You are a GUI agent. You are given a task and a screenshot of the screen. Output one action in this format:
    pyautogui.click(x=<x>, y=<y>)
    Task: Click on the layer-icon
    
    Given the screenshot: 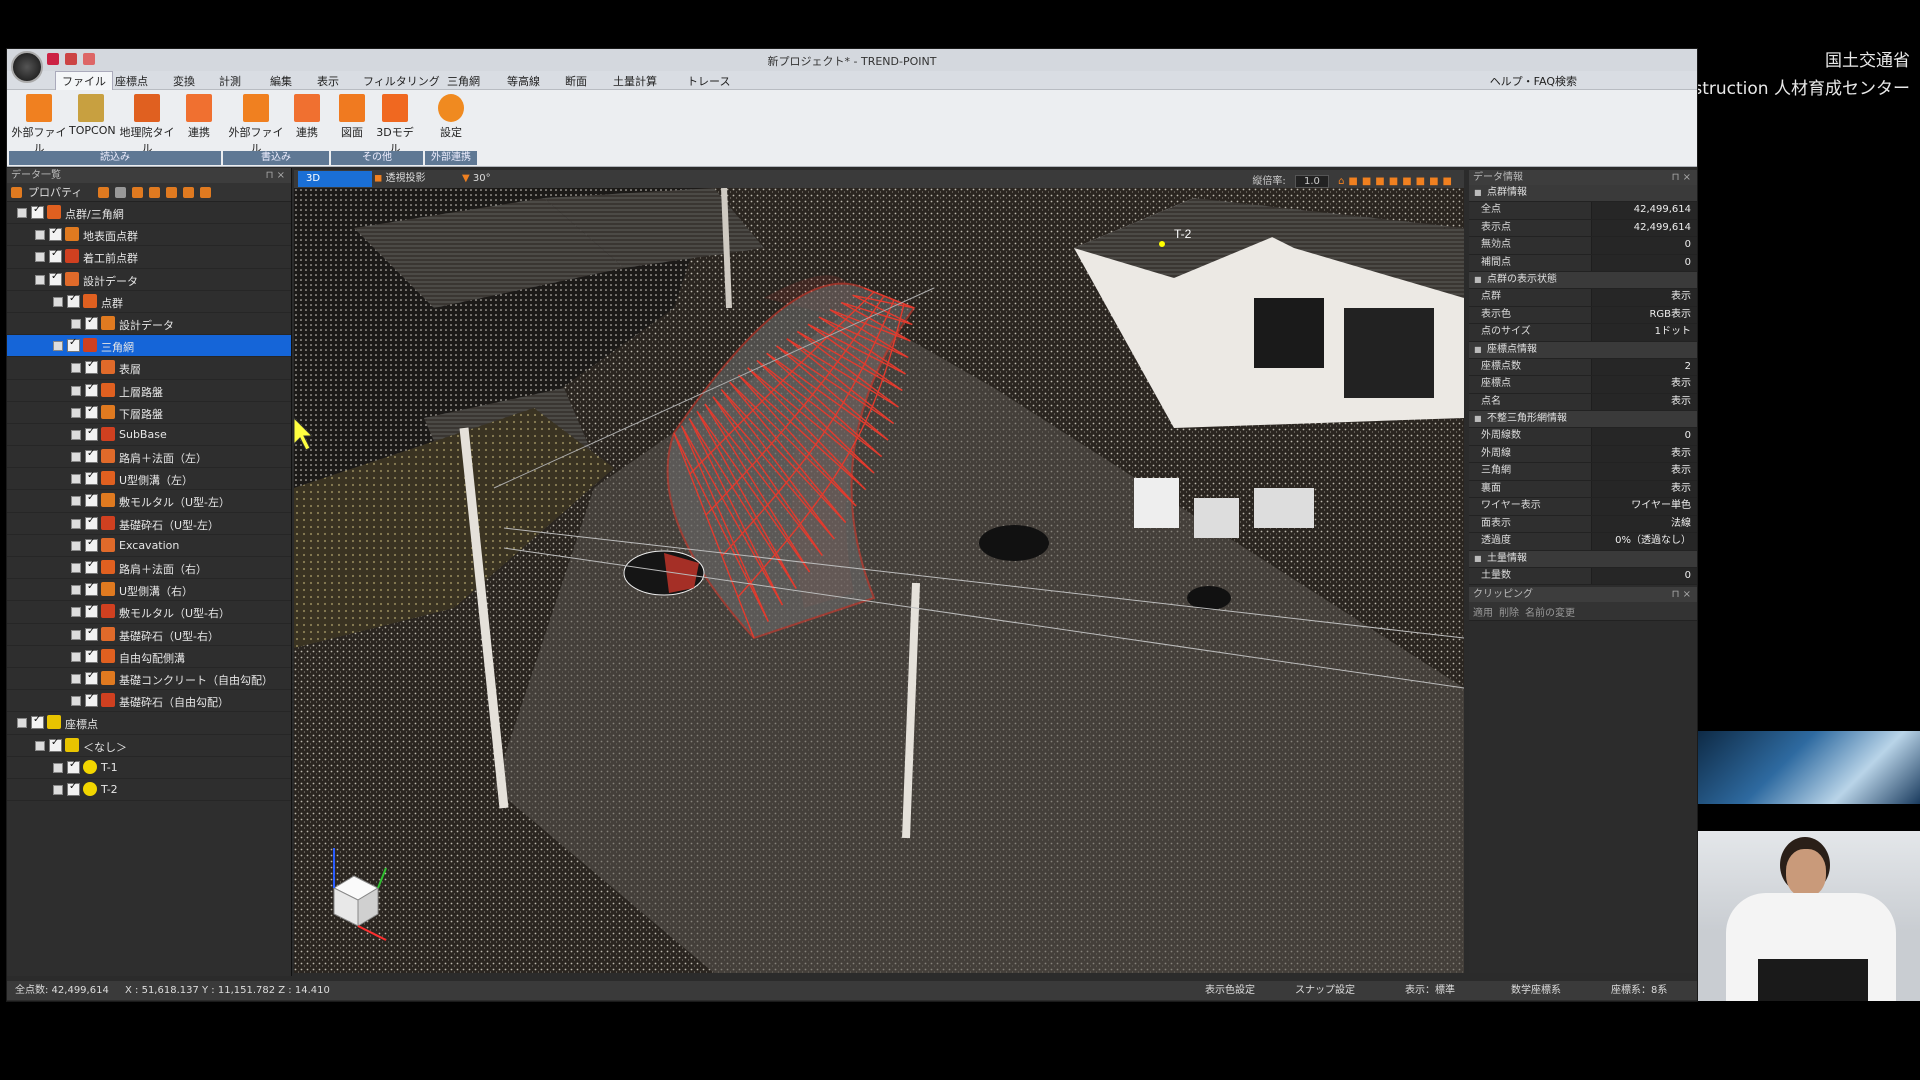 What is the action you would take?
    pyautogui.click(x=155, y=192)
    